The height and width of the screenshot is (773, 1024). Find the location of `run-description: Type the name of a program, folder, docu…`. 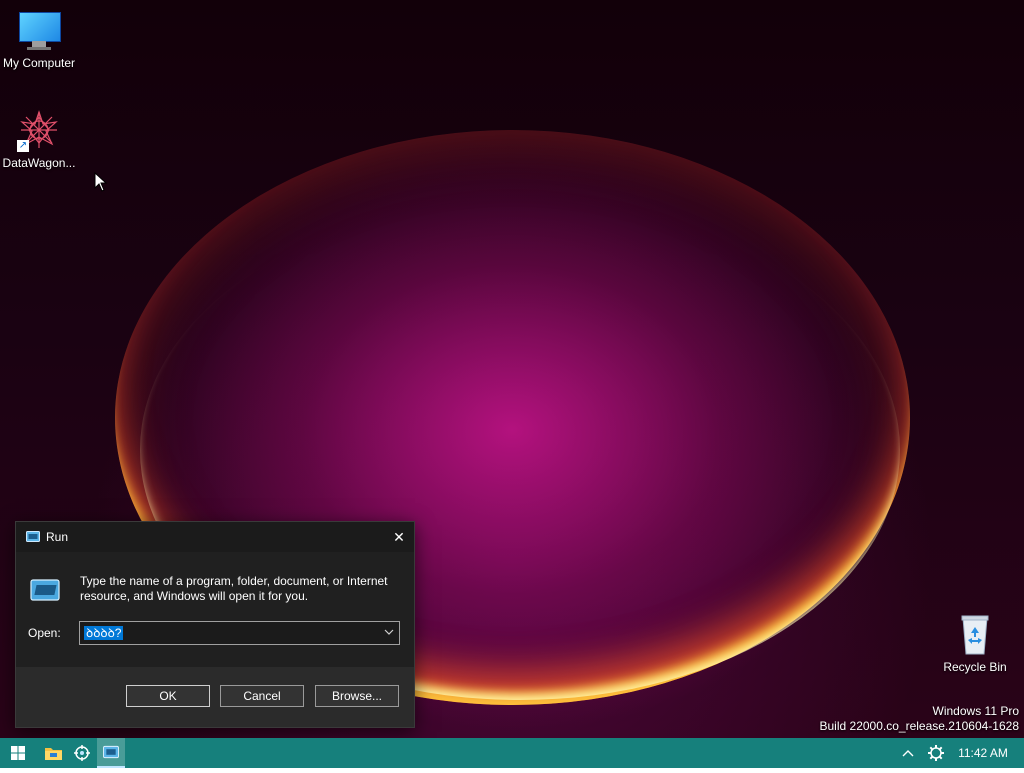

run-description: Type the name of a program, folder, docu… is located at coordinates (234, 588).